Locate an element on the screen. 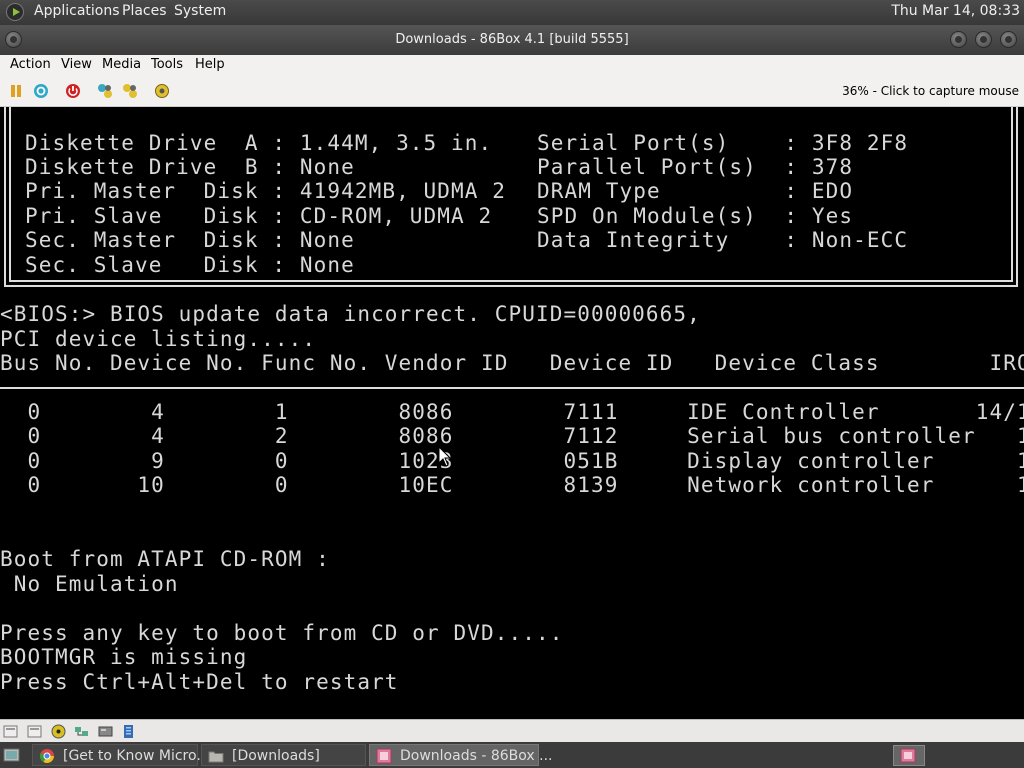  folder-icon is located at coordinates (216, 757).